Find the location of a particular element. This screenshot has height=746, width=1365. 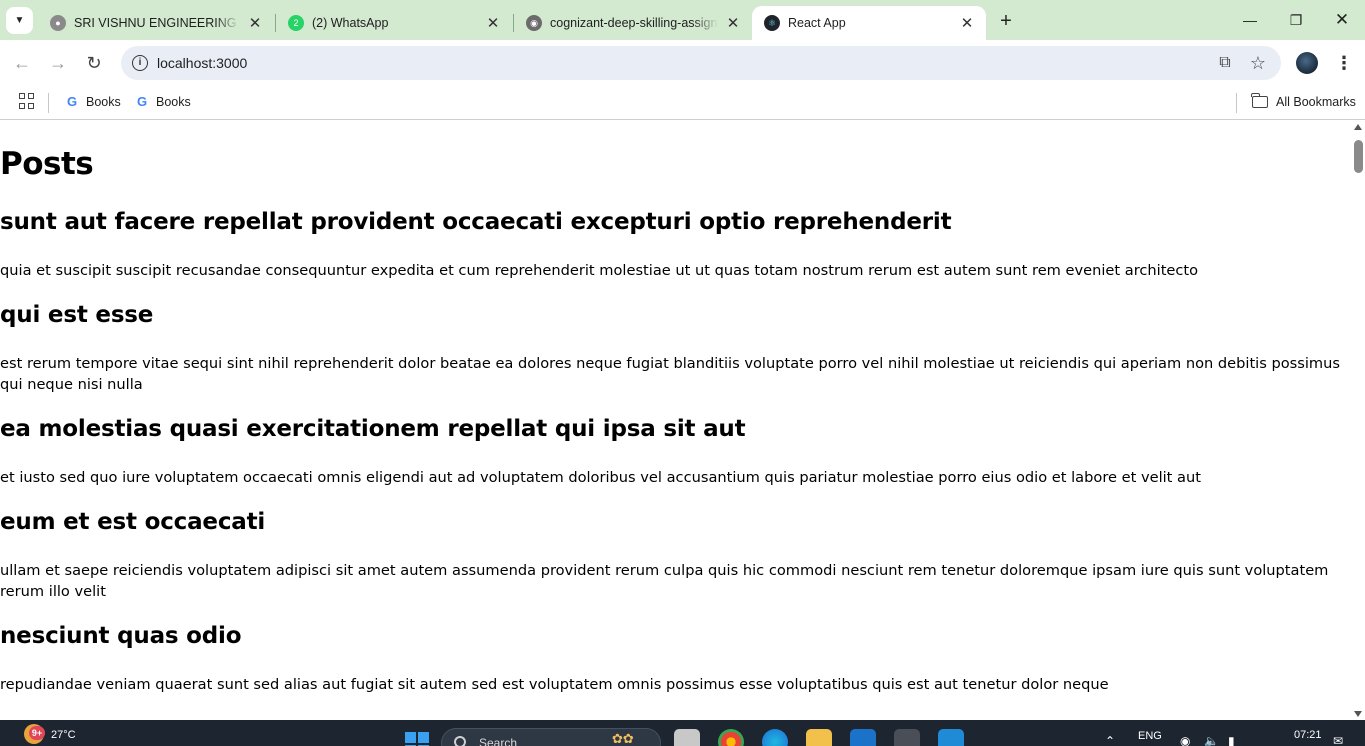

edge-icon is located at coordinates (775, 737).